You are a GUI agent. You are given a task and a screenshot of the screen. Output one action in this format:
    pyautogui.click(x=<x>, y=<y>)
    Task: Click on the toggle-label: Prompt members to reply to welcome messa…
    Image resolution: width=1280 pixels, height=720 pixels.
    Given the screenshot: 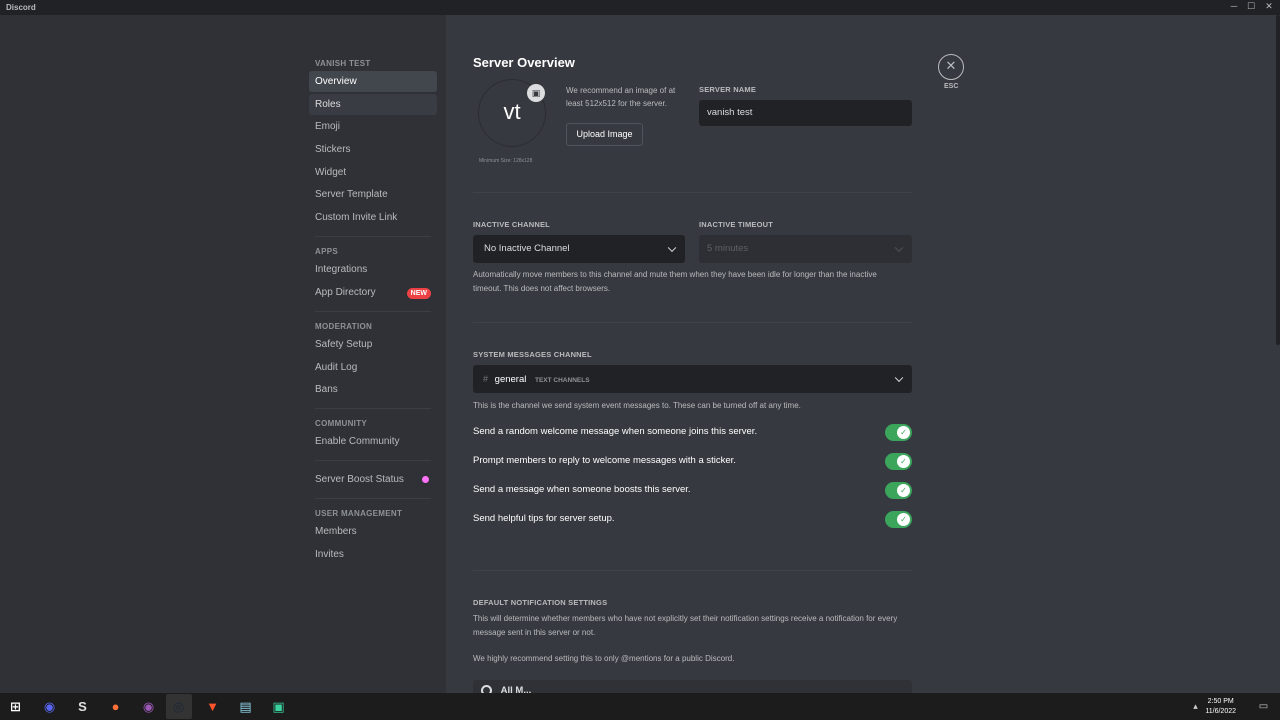 What is the action you would take?
    pyautogui.click(x=604, y=460)
    